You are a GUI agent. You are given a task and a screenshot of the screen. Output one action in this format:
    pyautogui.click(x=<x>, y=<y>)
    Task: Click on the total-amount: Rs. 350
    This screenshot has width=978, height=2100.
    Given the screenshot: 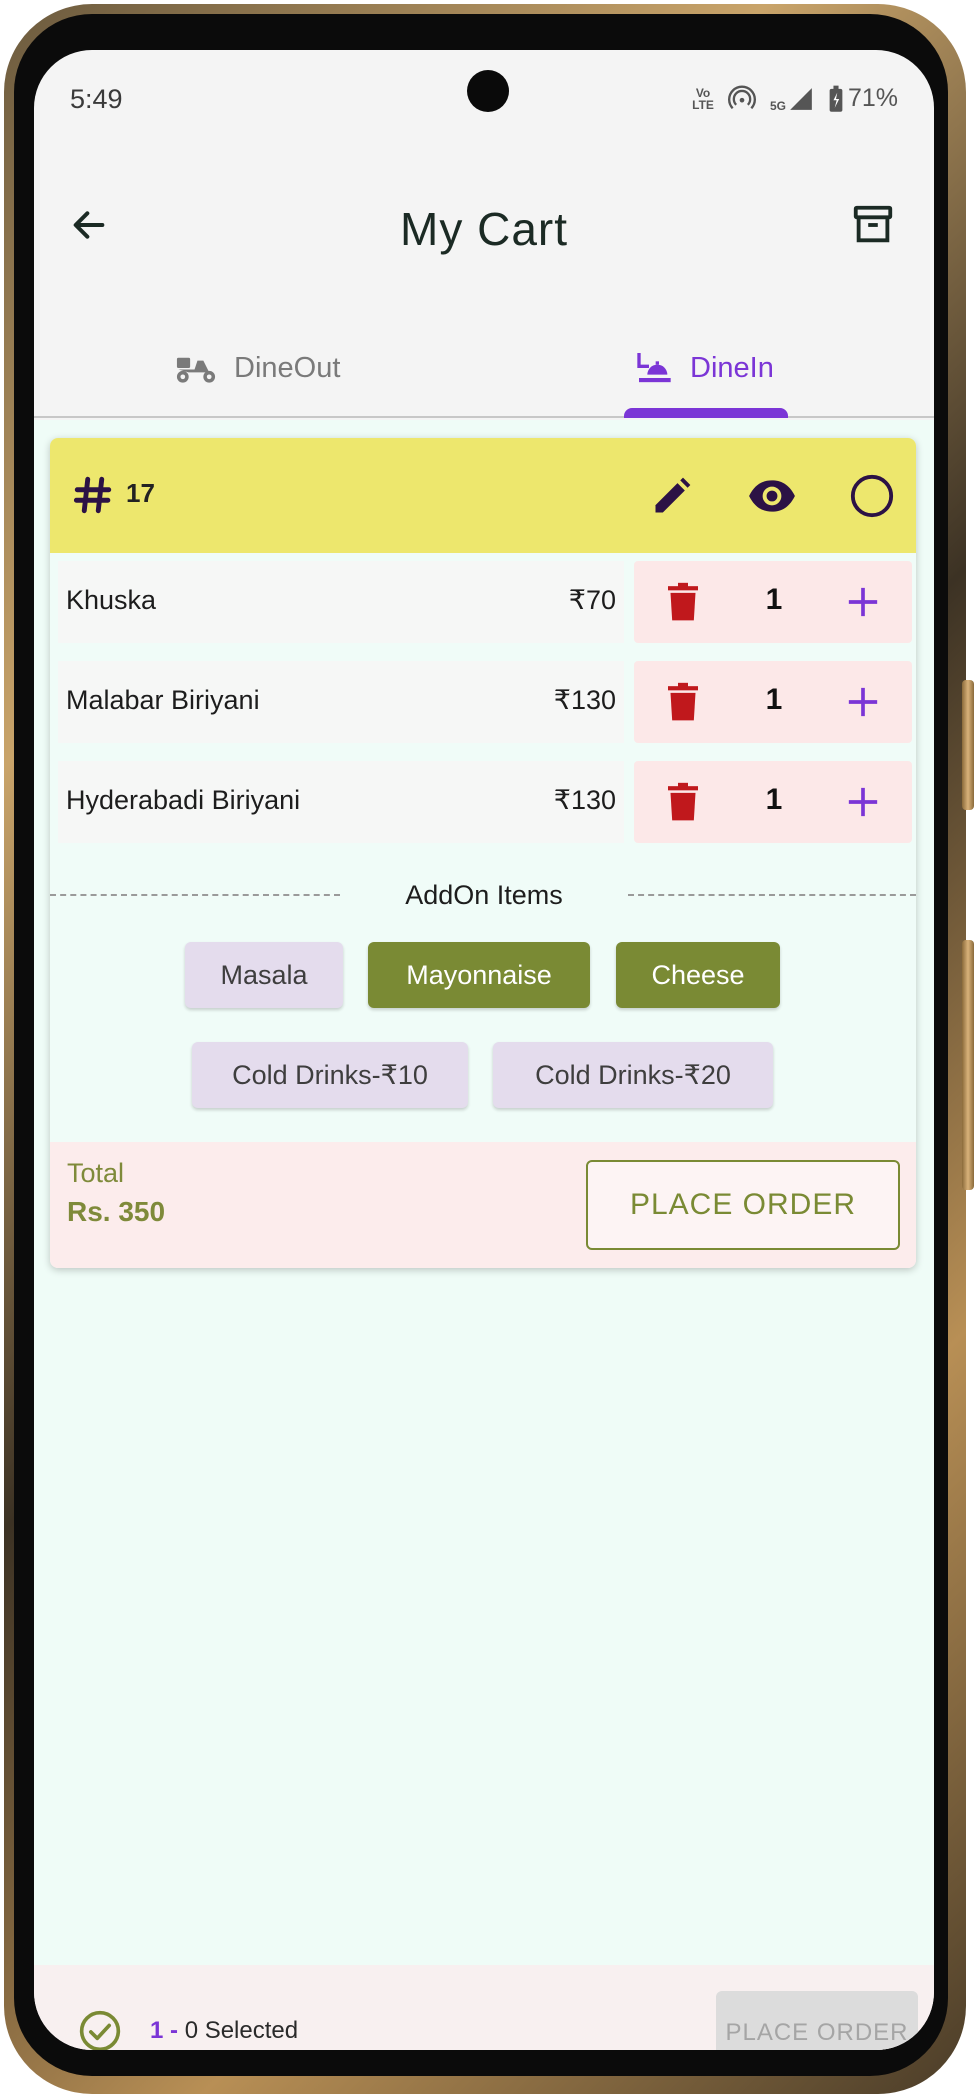 What is the action you would take?
    pyautogui.click(x=116, y=1211)
    